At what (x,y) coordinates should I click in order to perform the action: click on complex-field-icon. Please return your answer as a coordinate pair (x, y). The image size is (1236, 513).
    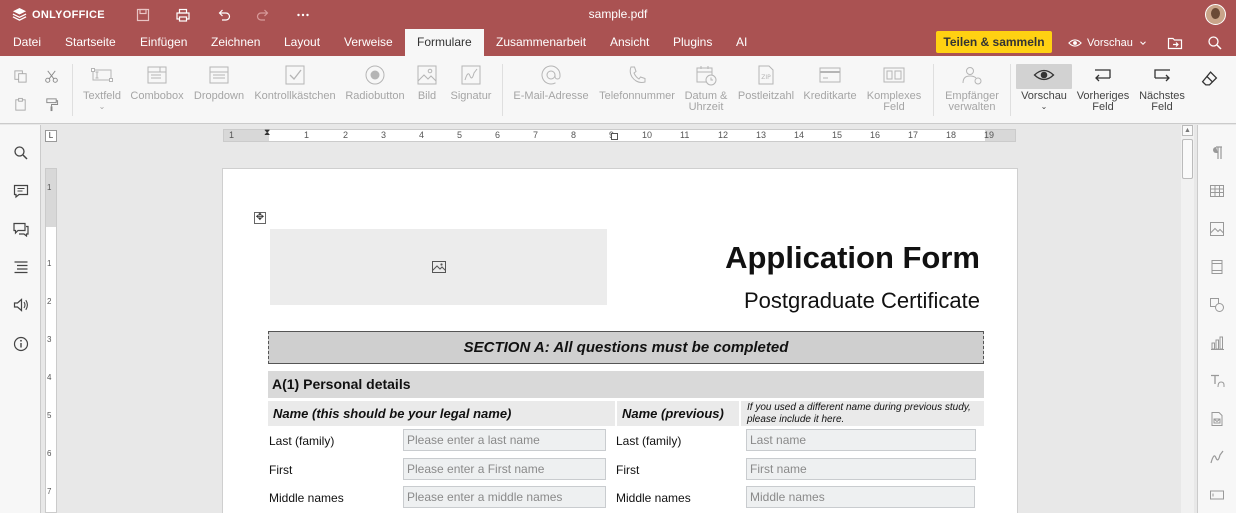
    Looking at the image, I should click on (894, 75).